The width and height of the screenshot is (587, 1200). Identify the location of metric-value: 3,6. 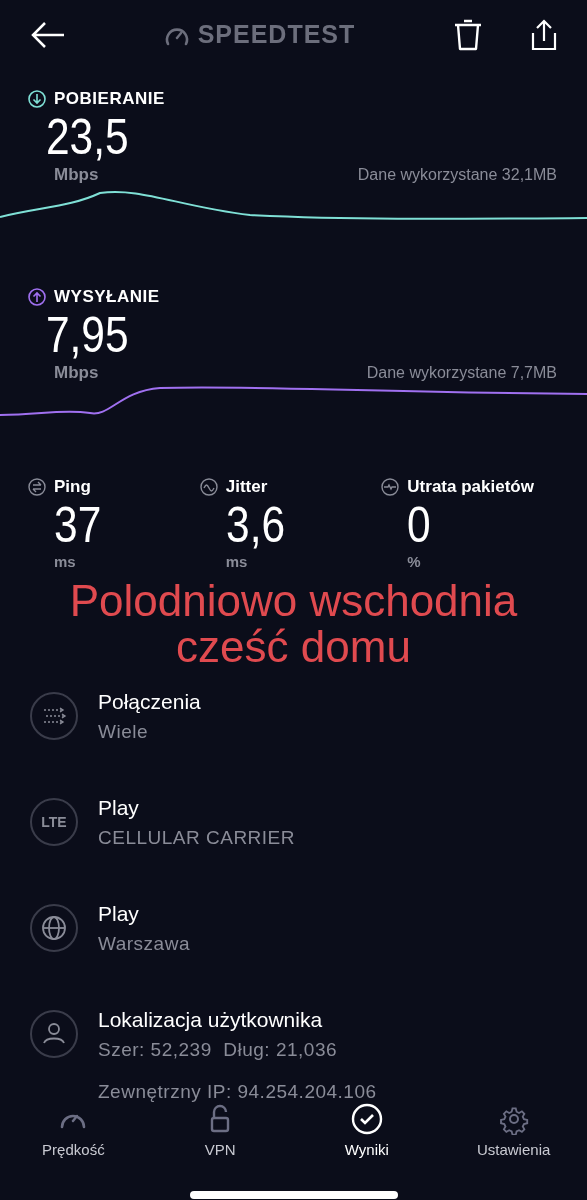
(255, 524).